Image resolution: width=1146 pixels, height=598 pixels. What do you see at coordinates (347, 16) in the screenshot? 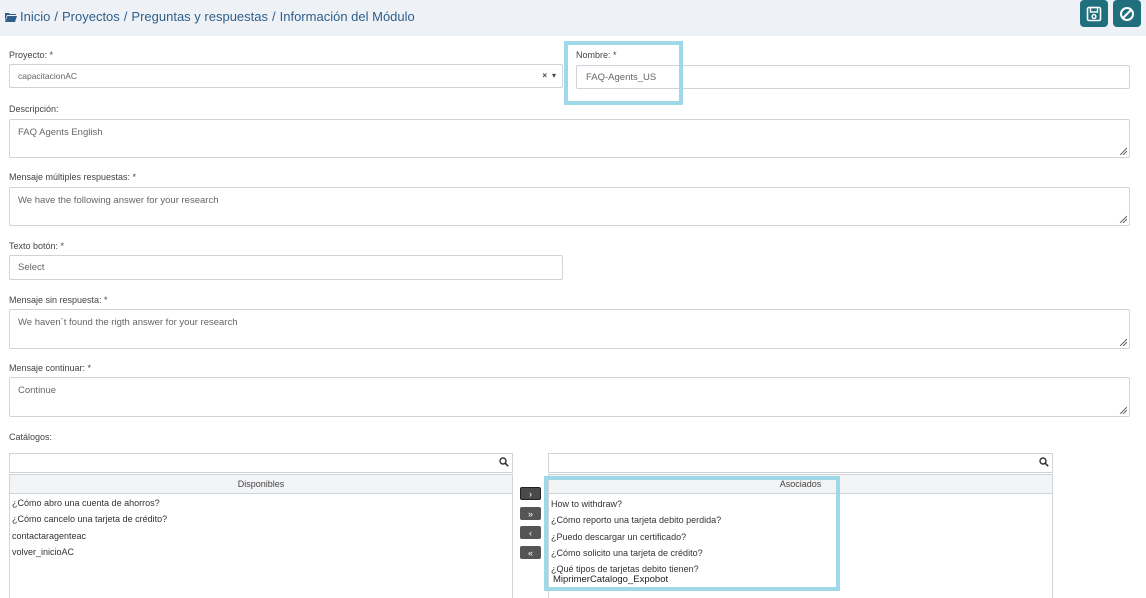
I see `breadcrumb-current: Información del Módulo` at bounding box center [347, 16].